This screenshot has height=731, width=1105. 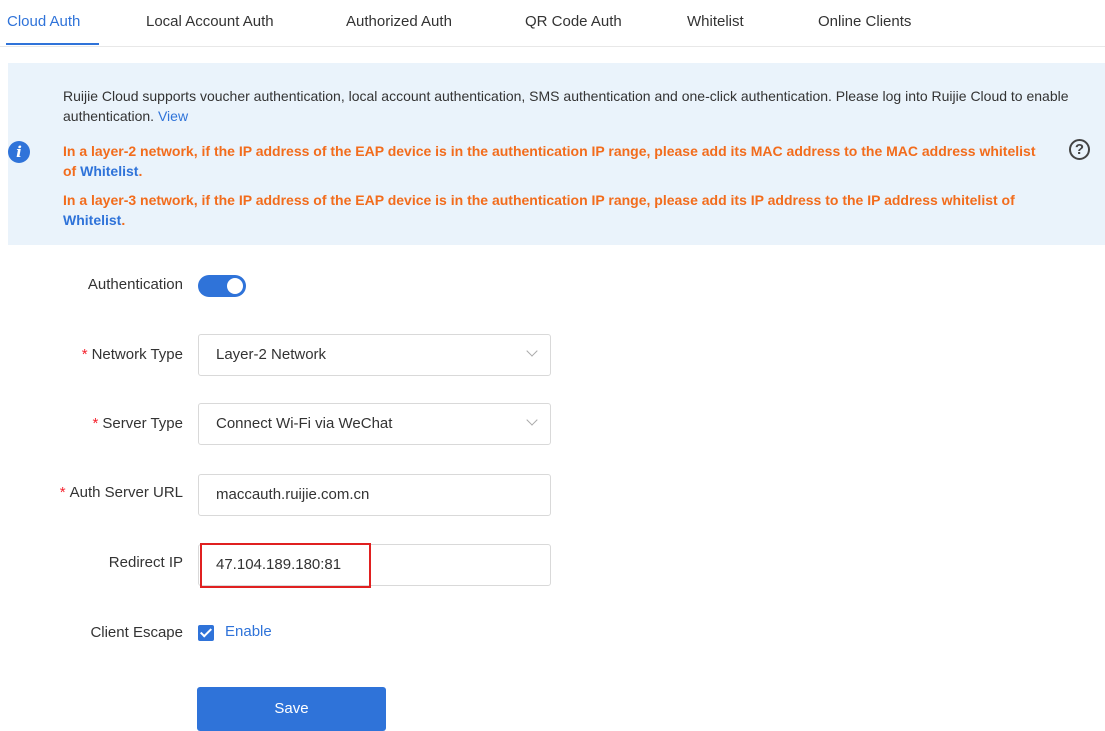 I want to click on authentication-label: Authentication, so click(x=135, y=284).